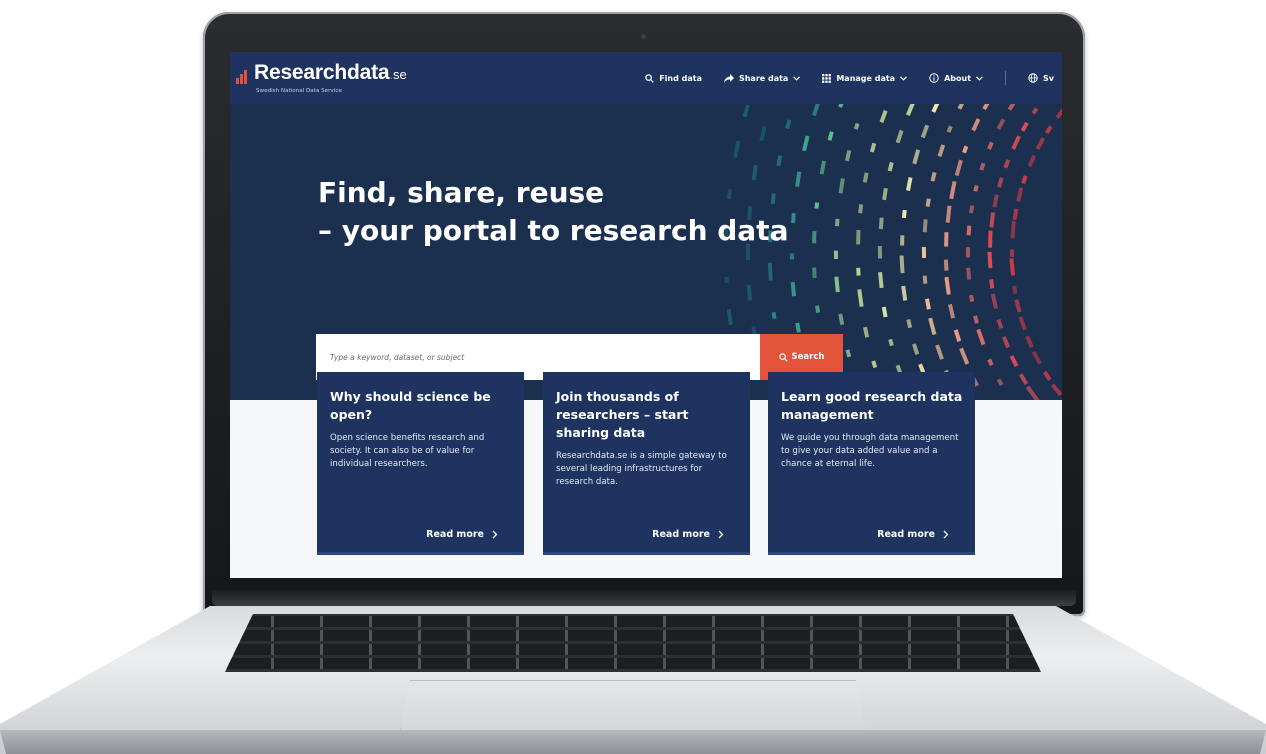  Describe the element at coordinates (956, 78) in the screenshot. I see `nav-about: About` at that location.